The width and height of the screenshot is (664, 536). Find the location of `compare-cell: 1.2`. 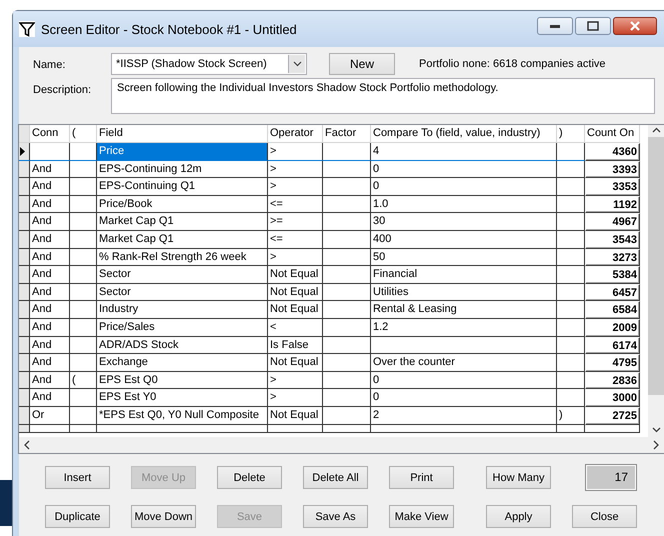

compare-cell: 1.2 is located at coordinates (464, 327).